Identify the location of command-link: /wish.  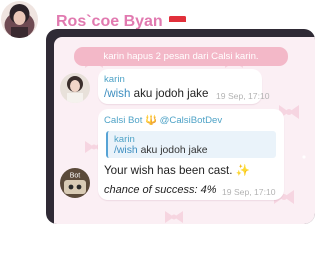
(117, 93).